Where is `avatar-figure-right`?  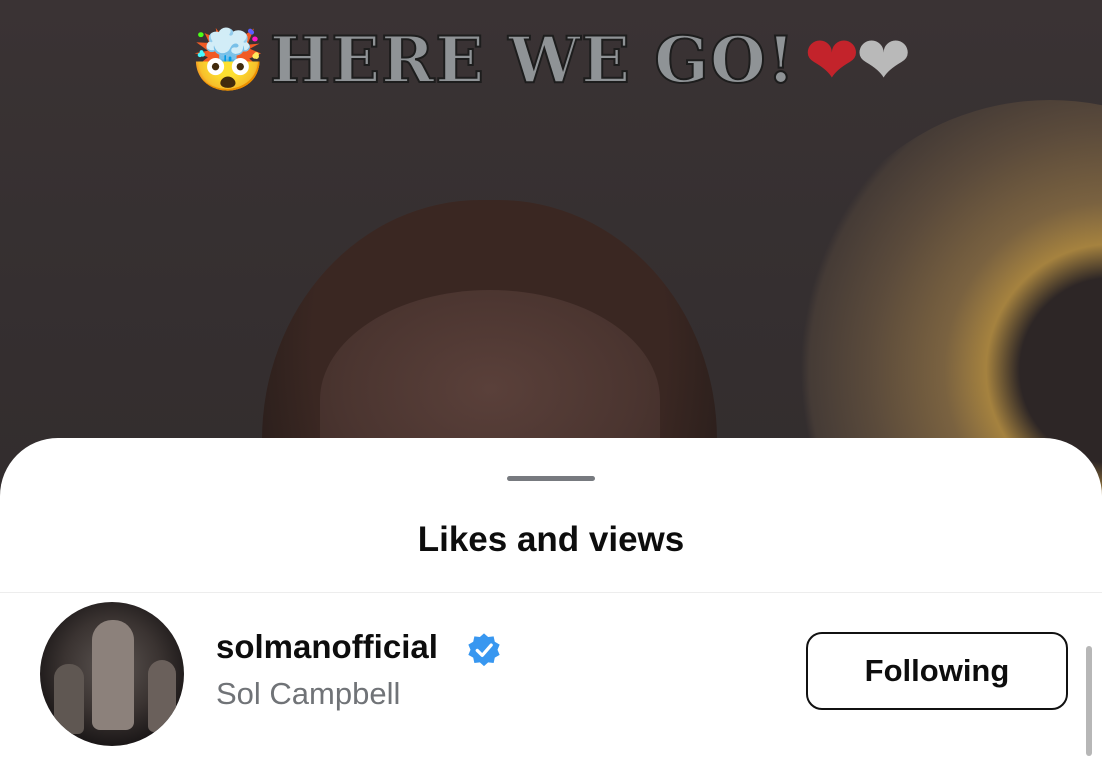 avatar-figure-right is located at coordinates (162, 696).